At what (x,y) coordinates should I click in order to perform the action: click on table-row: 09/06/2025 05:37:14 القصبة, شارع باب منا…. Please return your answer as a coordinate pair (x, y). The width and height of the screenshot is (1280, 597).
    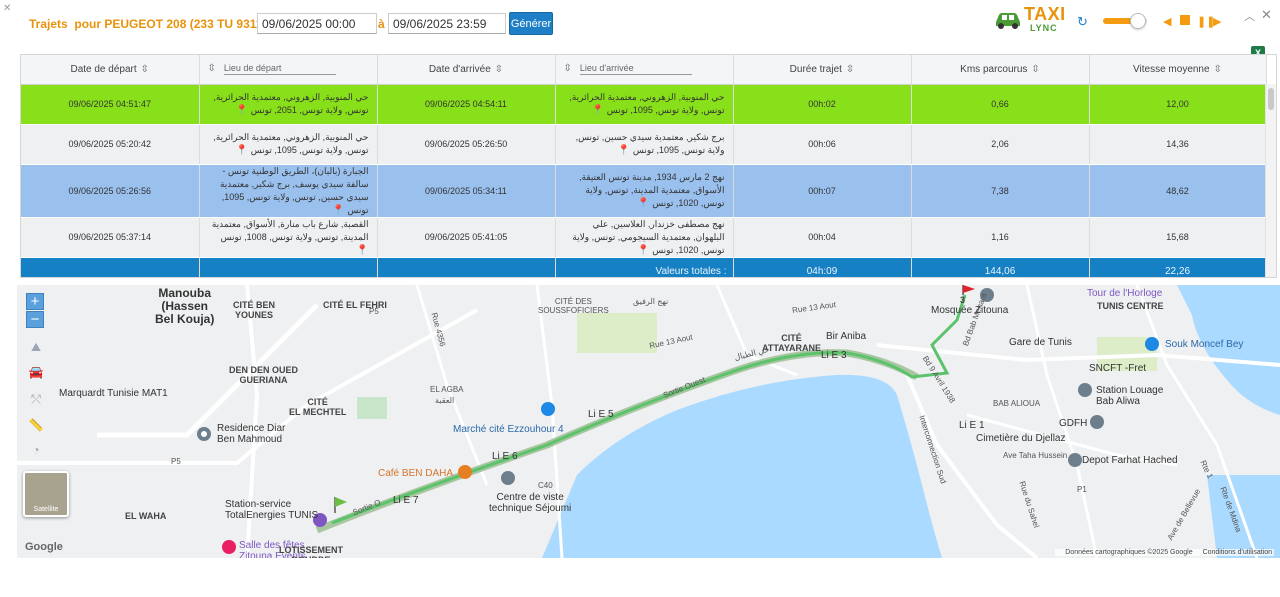
    Looking at the image, I should click on (644, 237).